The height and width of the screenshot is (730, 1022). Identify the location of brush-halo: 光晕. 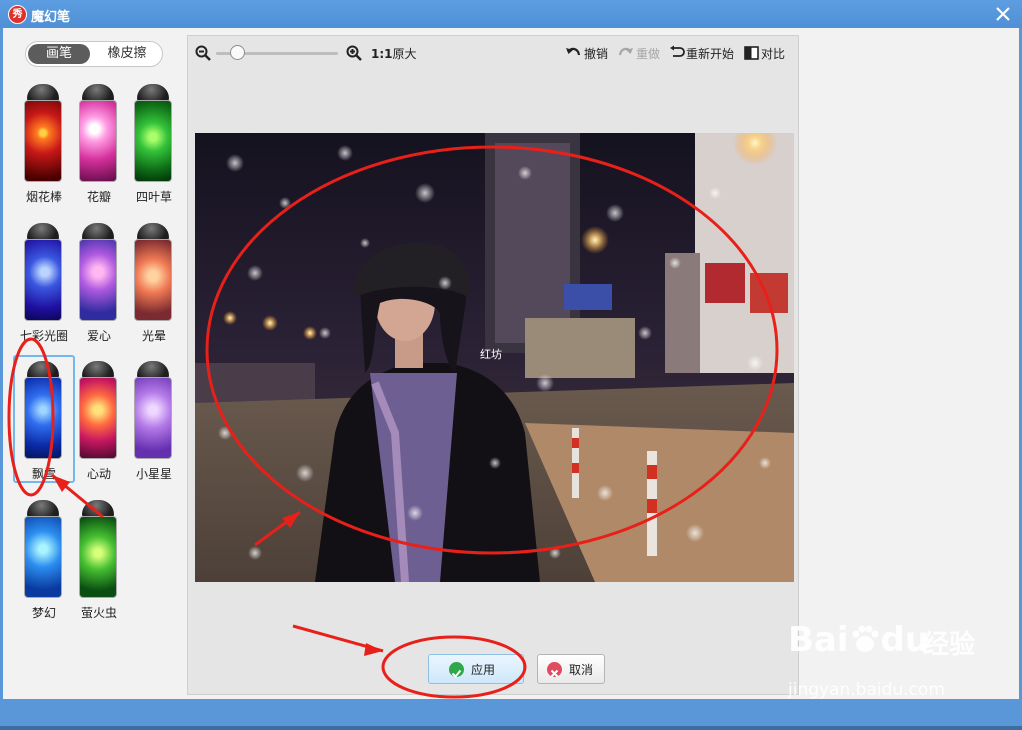
(154, 284).